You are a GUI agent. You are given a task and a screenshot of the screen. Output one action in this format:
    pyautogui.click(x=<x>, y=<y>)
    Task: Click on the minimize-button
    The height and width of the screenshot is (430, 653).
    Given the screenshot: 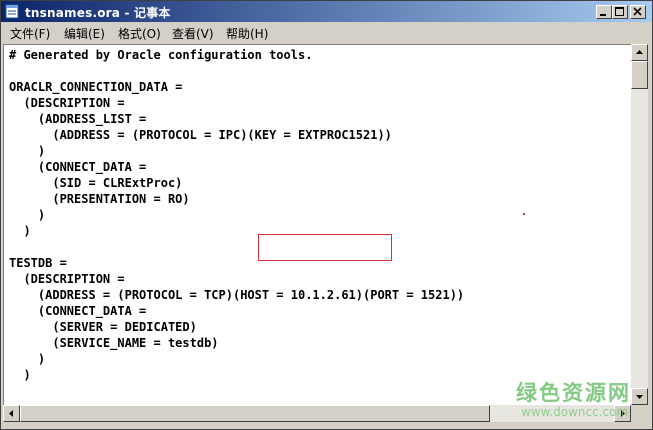 What is the action you would take?
    pyautogui.click(x=604, y=12)
    